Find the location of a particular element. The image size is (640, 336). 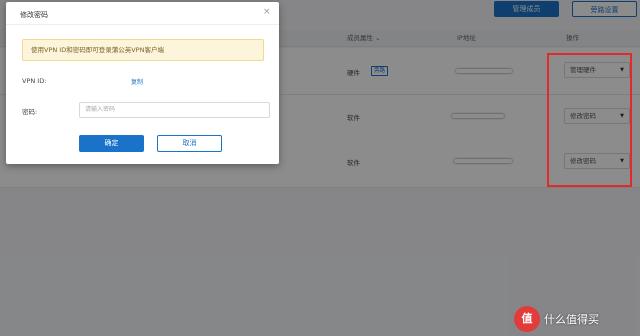

notice-text: 使用VPN ID和密码即可登录蒲公英VPN客户端 is located at coordinates (97, 50).